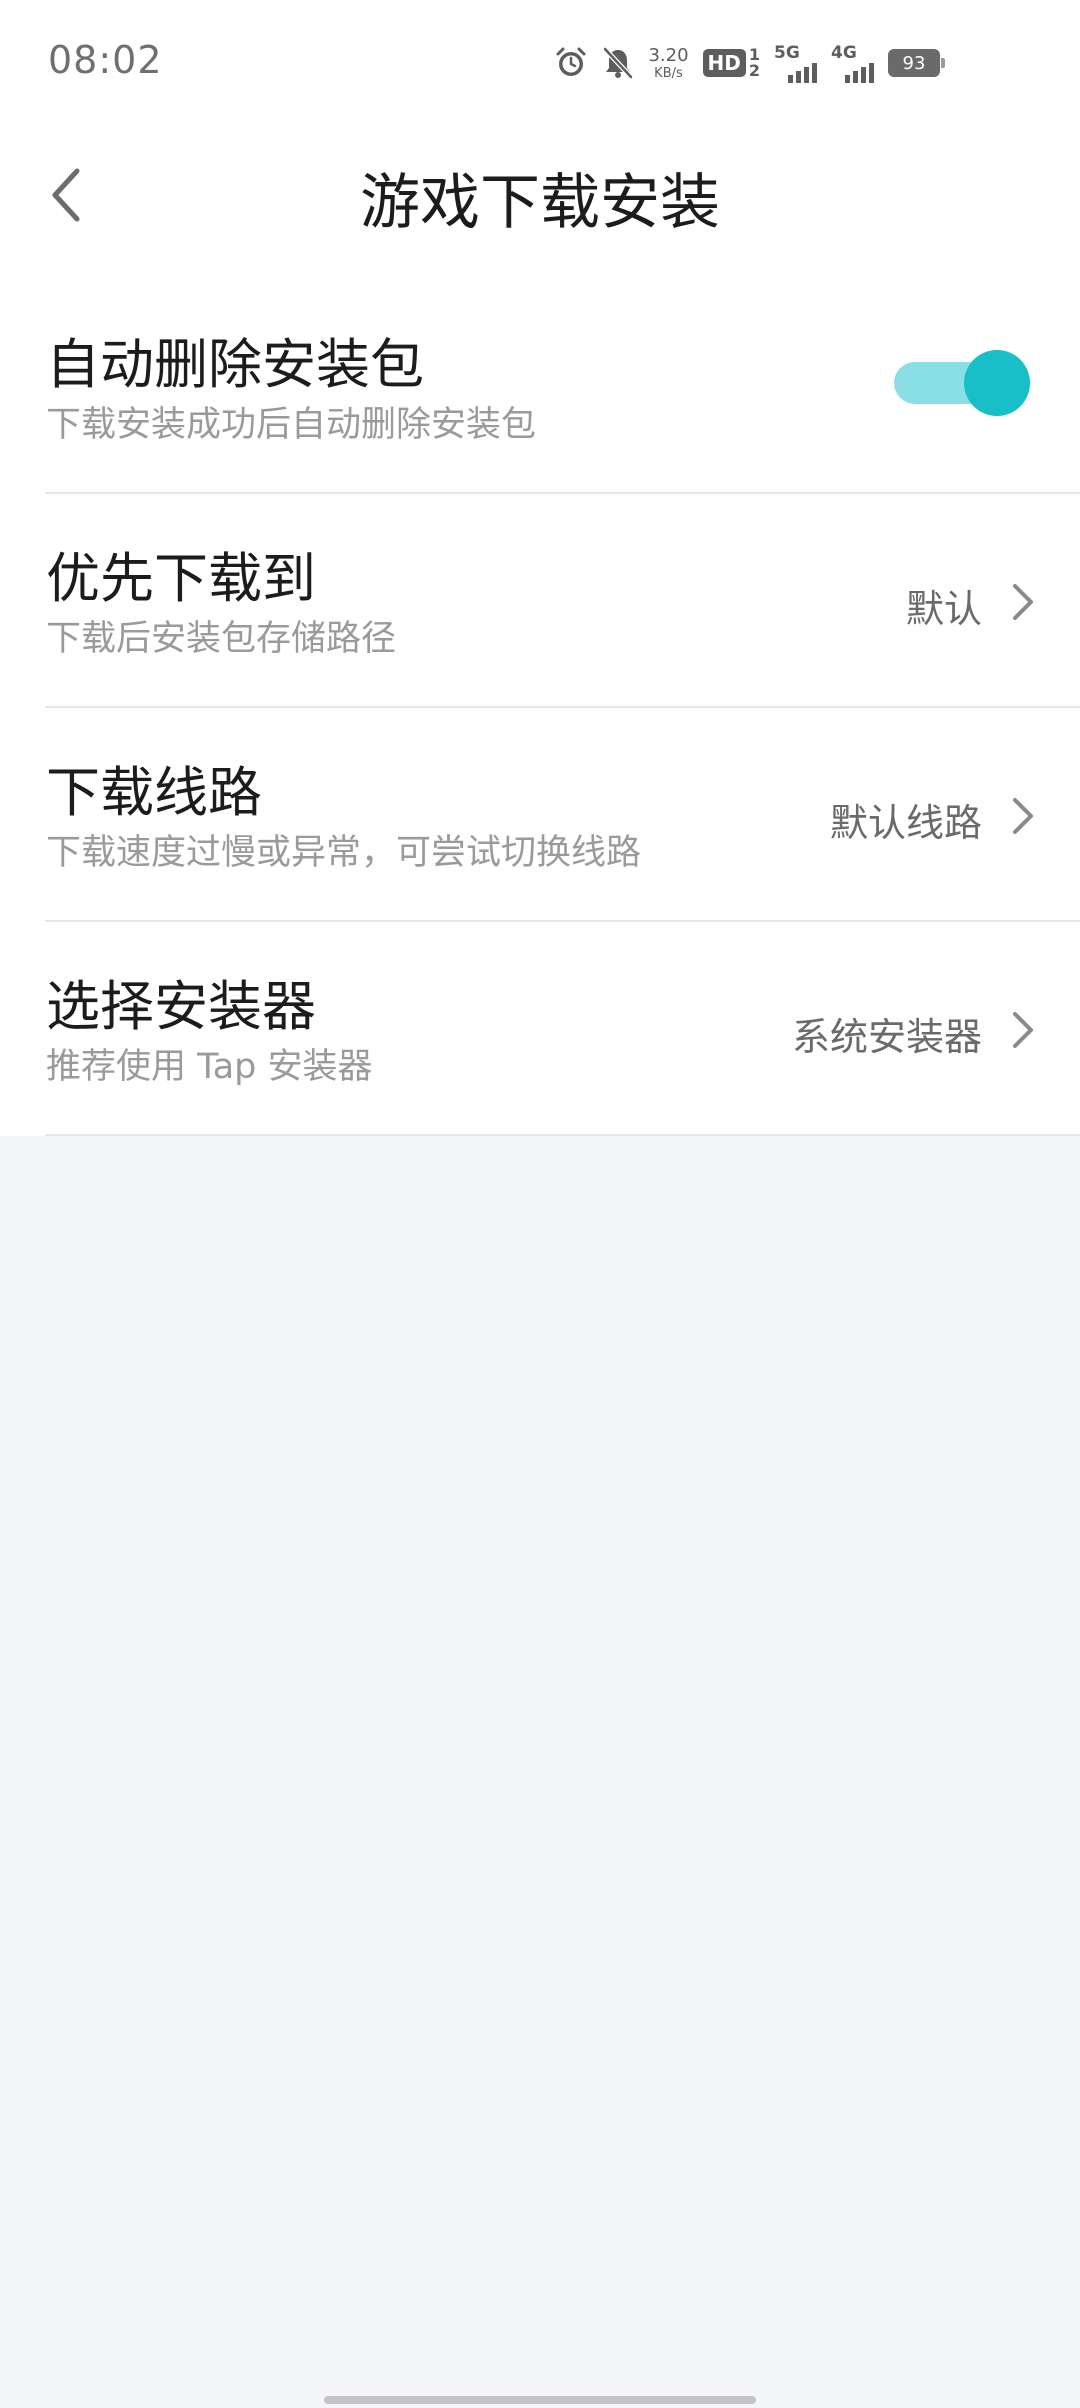 The image size is (1080, 2408). Describe the element at coordinates (540, 601) in the screenshot. I see `setting-download-location: 优先下载到 下载后安装包存储路径 默认` at that location.